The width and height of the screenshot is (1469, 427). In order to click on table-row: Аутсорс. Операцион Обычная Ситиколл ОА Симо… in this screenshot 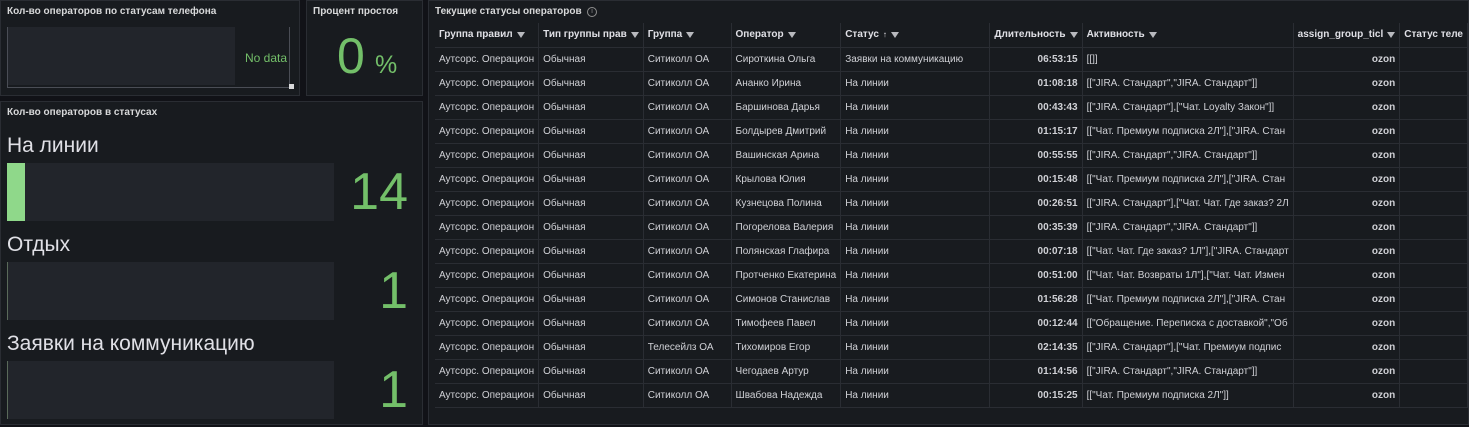, I will do `click(951, 299)`.